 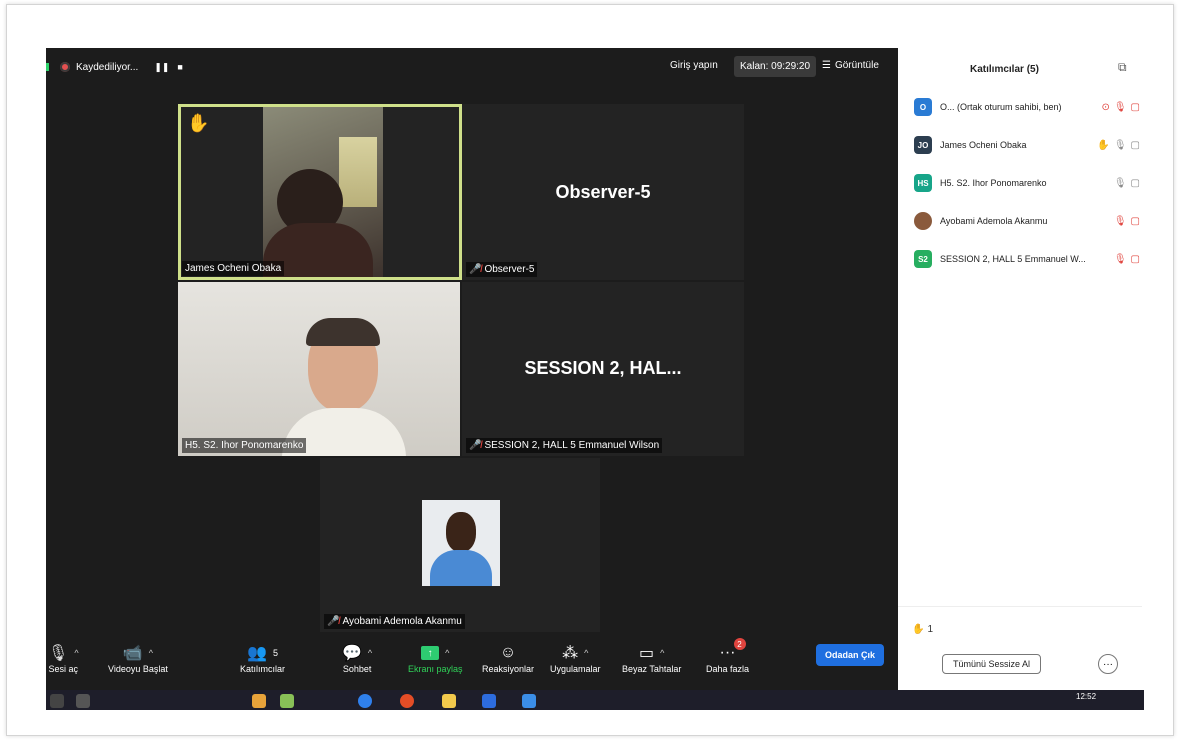 What do you see at coordinates (233, 268) in the screenshot?
I see `tile-name-tag: James Ocheni Obaka` at bounding box center [233, 268].